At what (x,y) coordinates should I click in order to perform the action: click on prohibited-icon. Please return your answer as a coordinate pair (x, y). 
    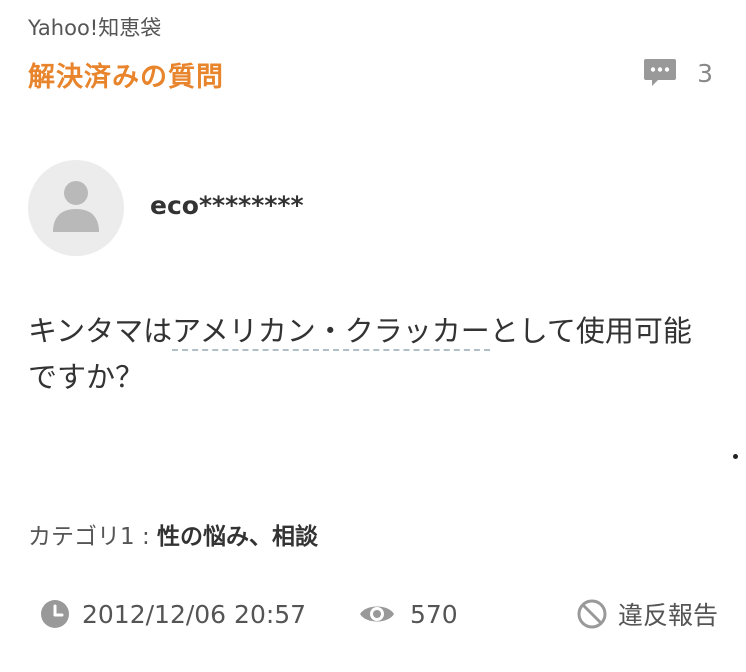
    Looking at the image, I should click on (592, 614).